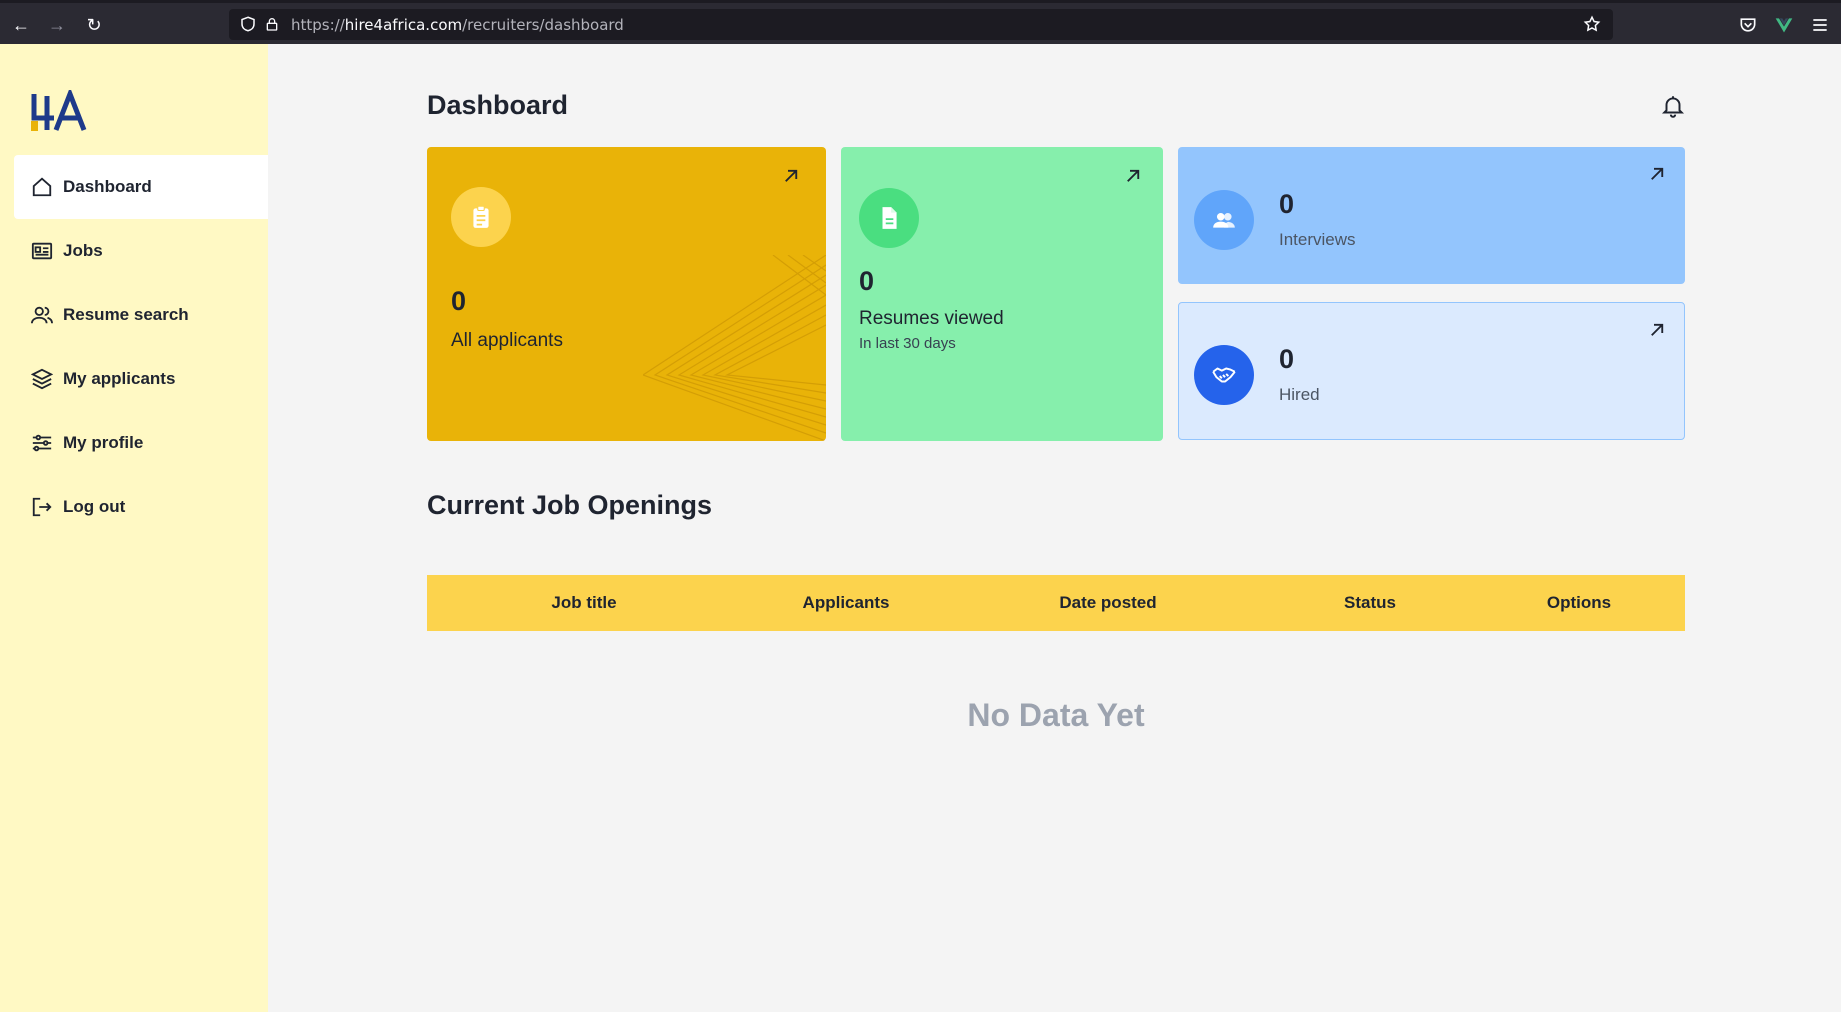 This screenshot has height=1012, width=1841. Describe the element at coordinates (94, 506) in the screenshot. I see `sidebar-item-label: Log out` at that location.